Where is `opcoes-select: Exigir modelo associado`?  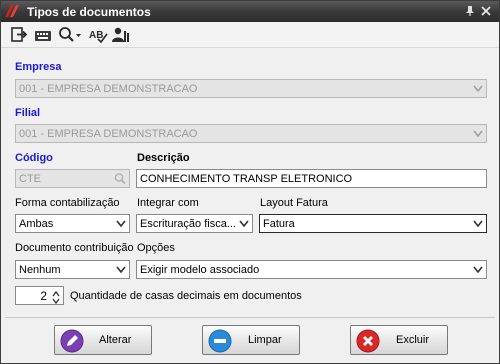 opcoes-select: Exigir modelo associado is located at coordinates (311, 269).